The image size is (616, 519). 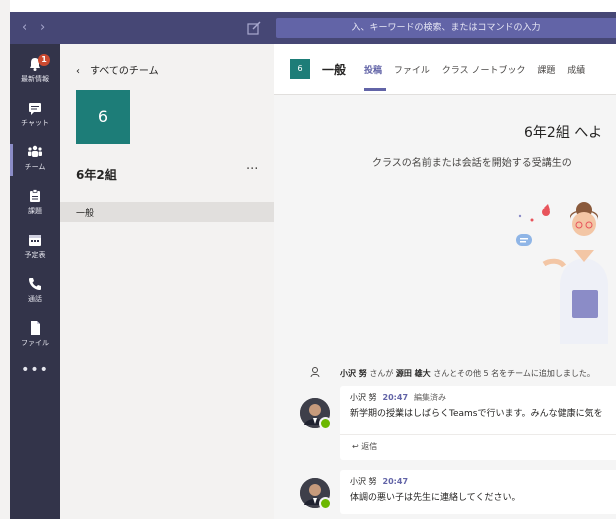 What do you see at coordinates (446, 28) in the screenshot?
I see `search-input: 入、キーワードの検索、またはコマンドの入力` at bounding box center [446, 28].